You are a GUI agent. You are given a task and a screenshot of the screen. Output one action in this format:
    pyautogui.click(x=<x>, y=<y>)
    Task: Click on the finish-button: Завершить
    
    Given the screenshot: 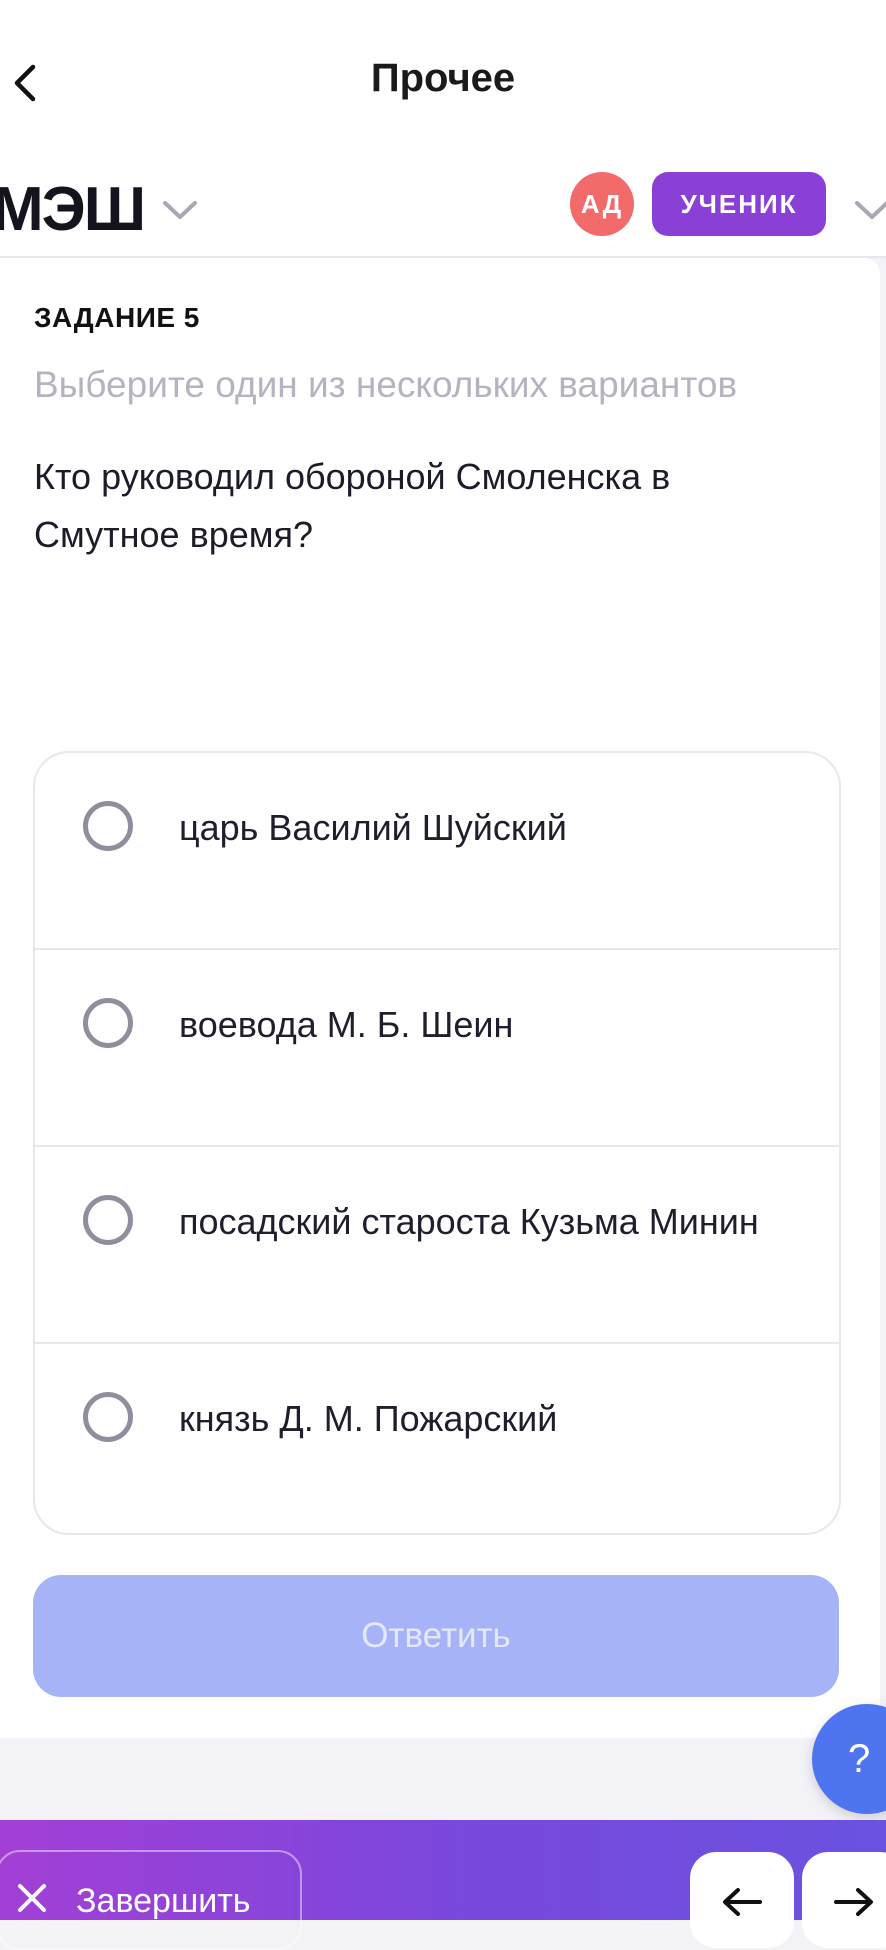 What is the action you would take?
    pyautogui.click(x=151, y=1900)
    